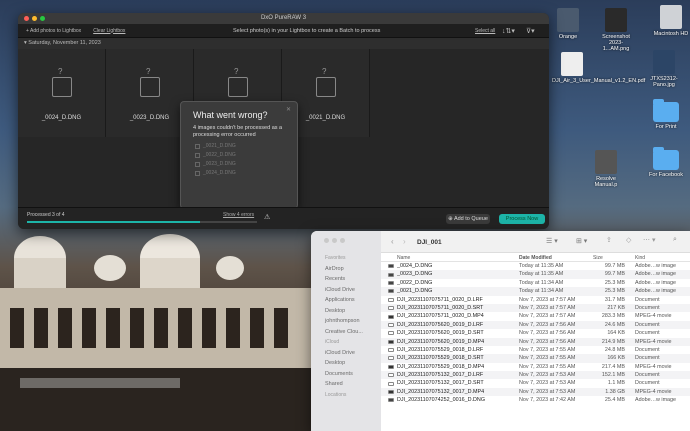  I want to click on error-filename: _0021_D.DNG, so click(219, 146).